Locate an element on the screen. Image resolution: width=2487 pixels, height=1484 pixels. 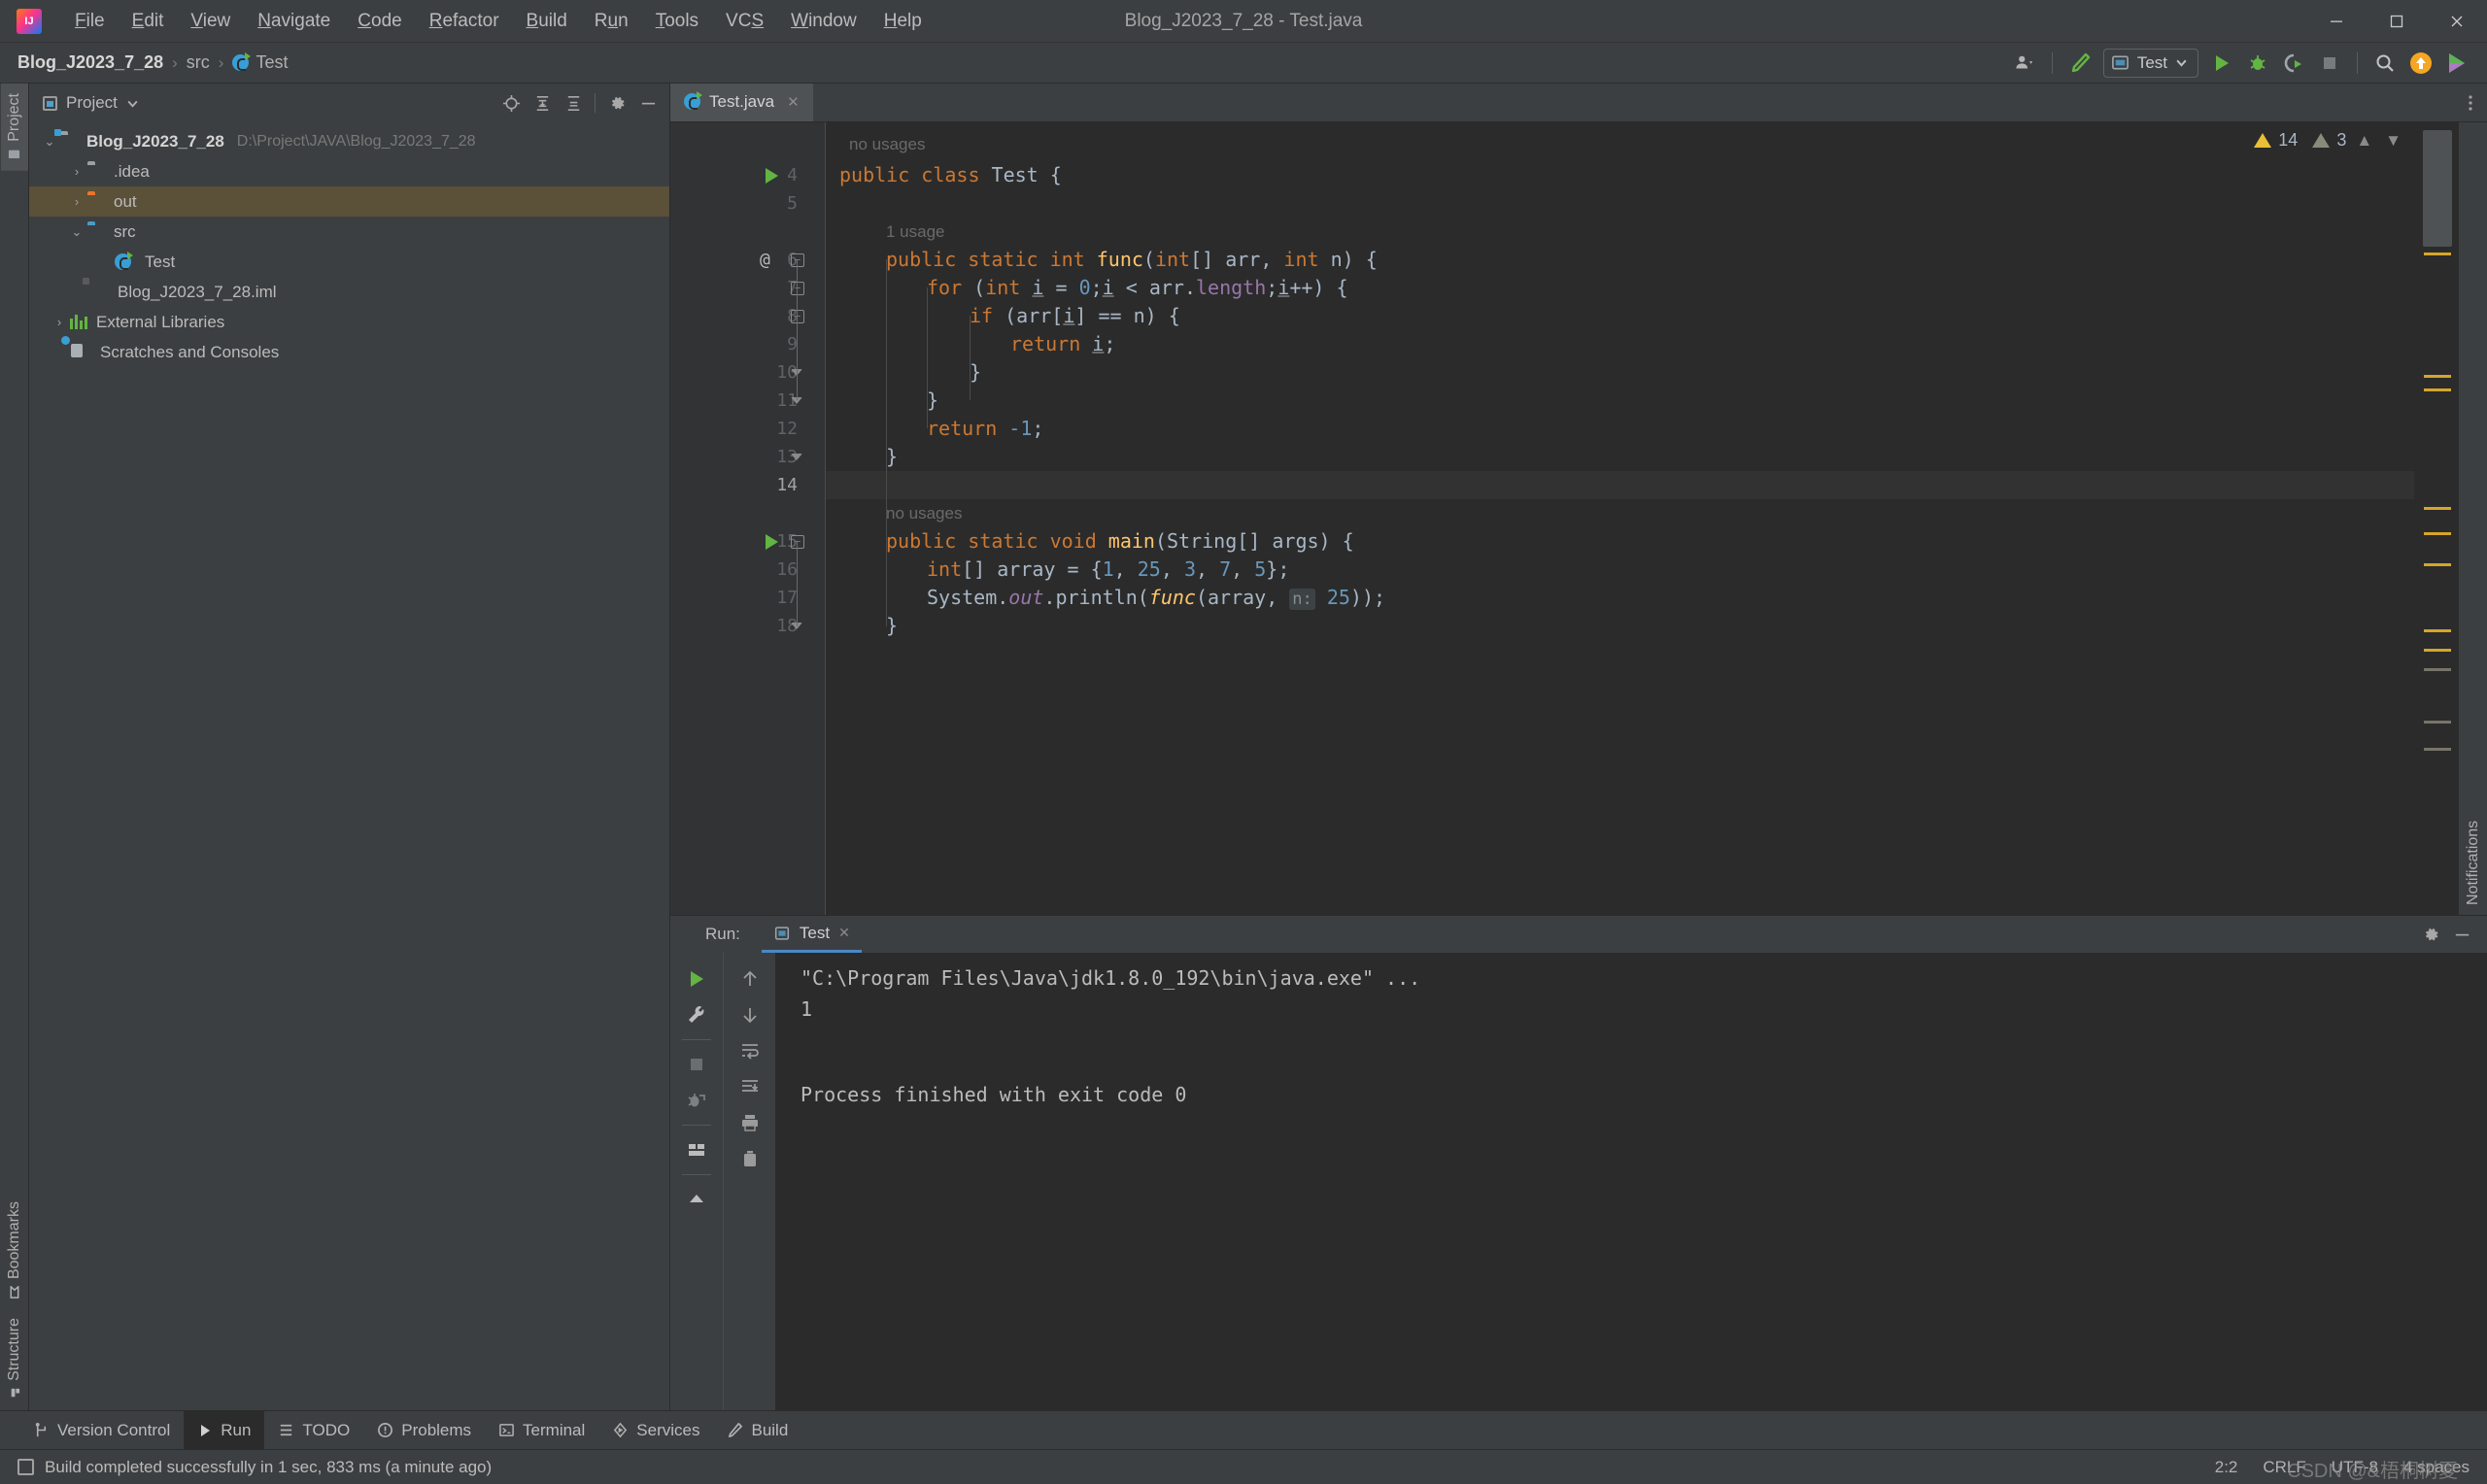
tree-item-out: › out is located at coordinates (349, 201).